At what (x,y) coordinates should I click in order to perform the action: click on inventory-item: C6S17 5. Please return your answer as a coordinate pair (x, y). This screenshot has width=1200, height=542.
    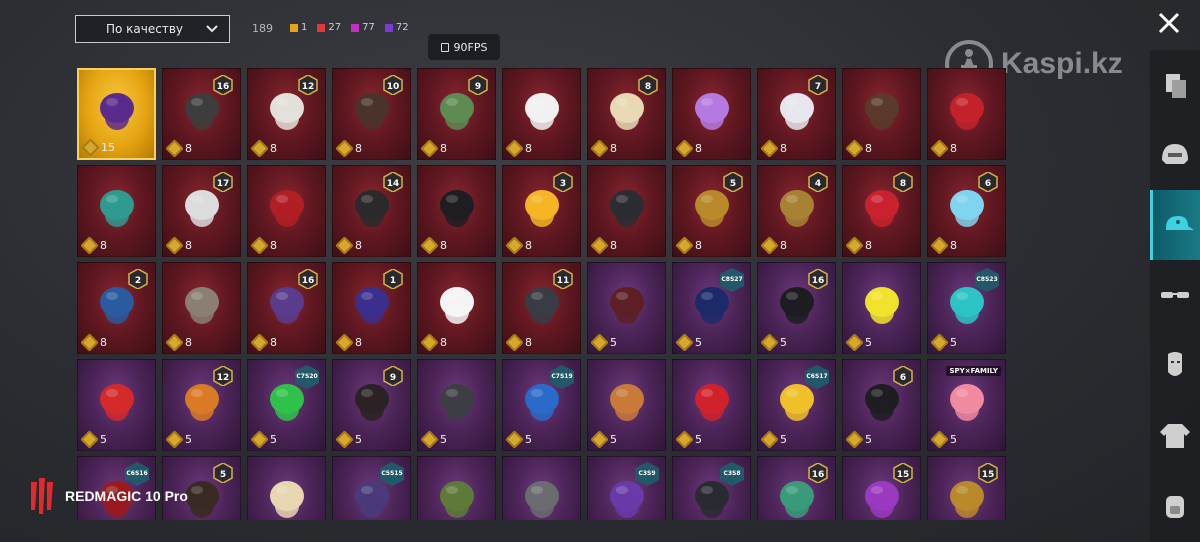
    Looking at the image, I should click on (796, 405).